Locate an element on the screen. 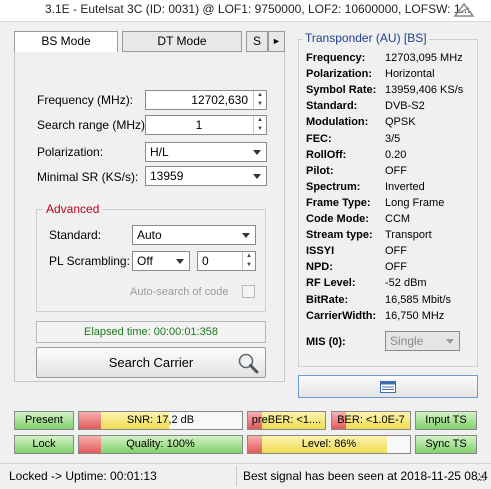 This screenshot has height=489, width=491. mode-tabs: BS Mode DT Mode S ► is located at coordinates (149, 42).